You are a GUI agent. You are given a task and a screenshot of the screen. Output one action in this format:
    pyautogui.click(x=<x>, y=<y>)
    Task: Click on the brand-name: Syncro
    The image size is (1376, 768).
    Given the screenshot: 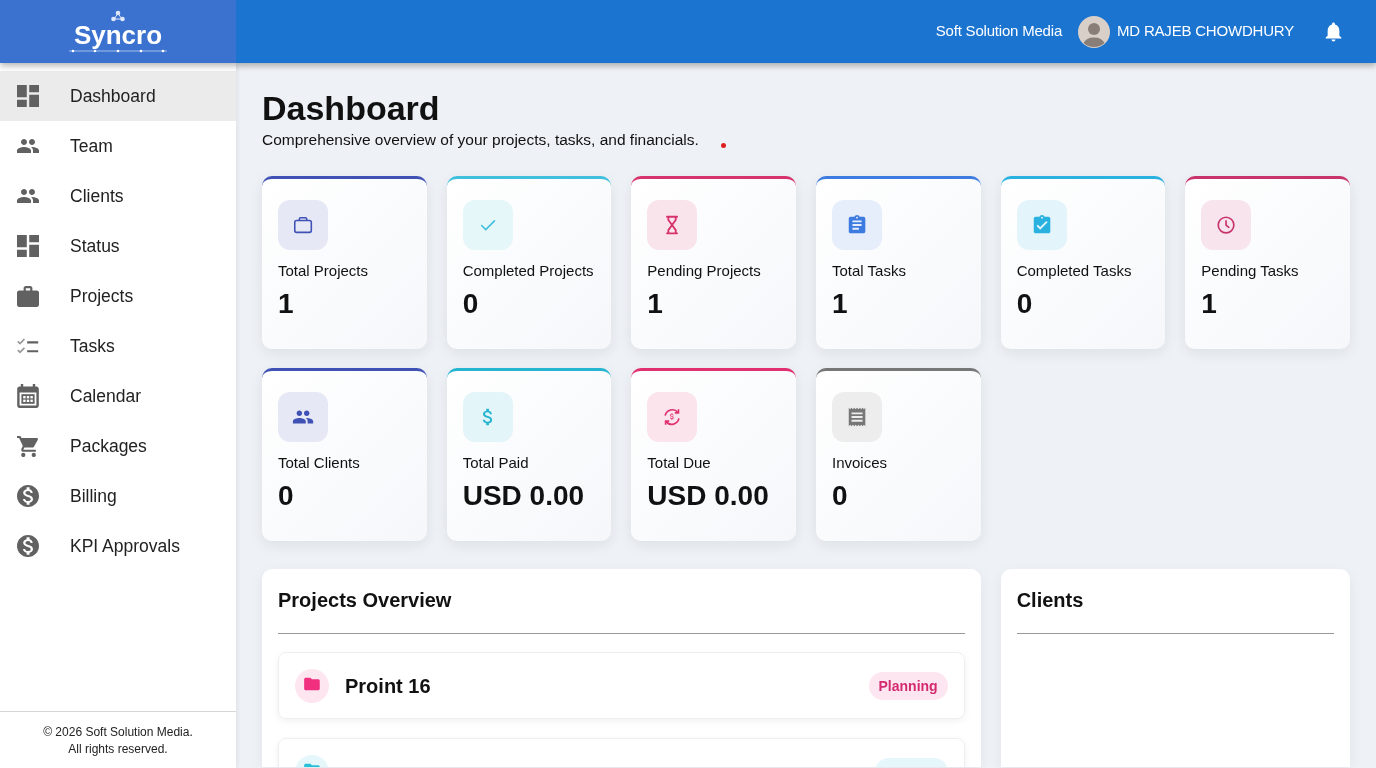 What is the action you would take?
    pyautogui.click(x=118, y=35)
    